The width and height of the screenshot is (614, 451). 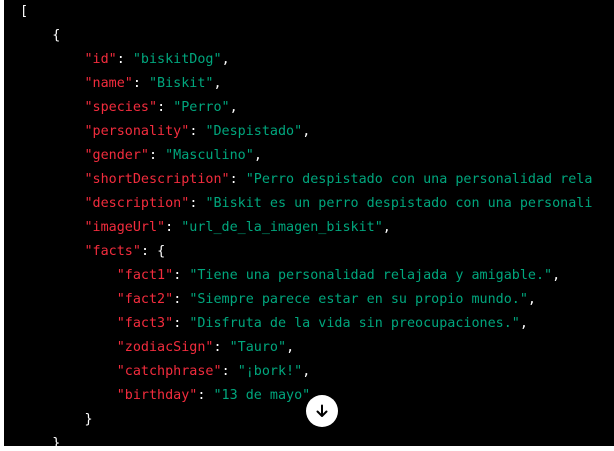 What do you see at coordinates (282, 227) in the screenshot?
I see `json-value: "url_de_la_imagen_biskit"` at bounding box center [282, 227].